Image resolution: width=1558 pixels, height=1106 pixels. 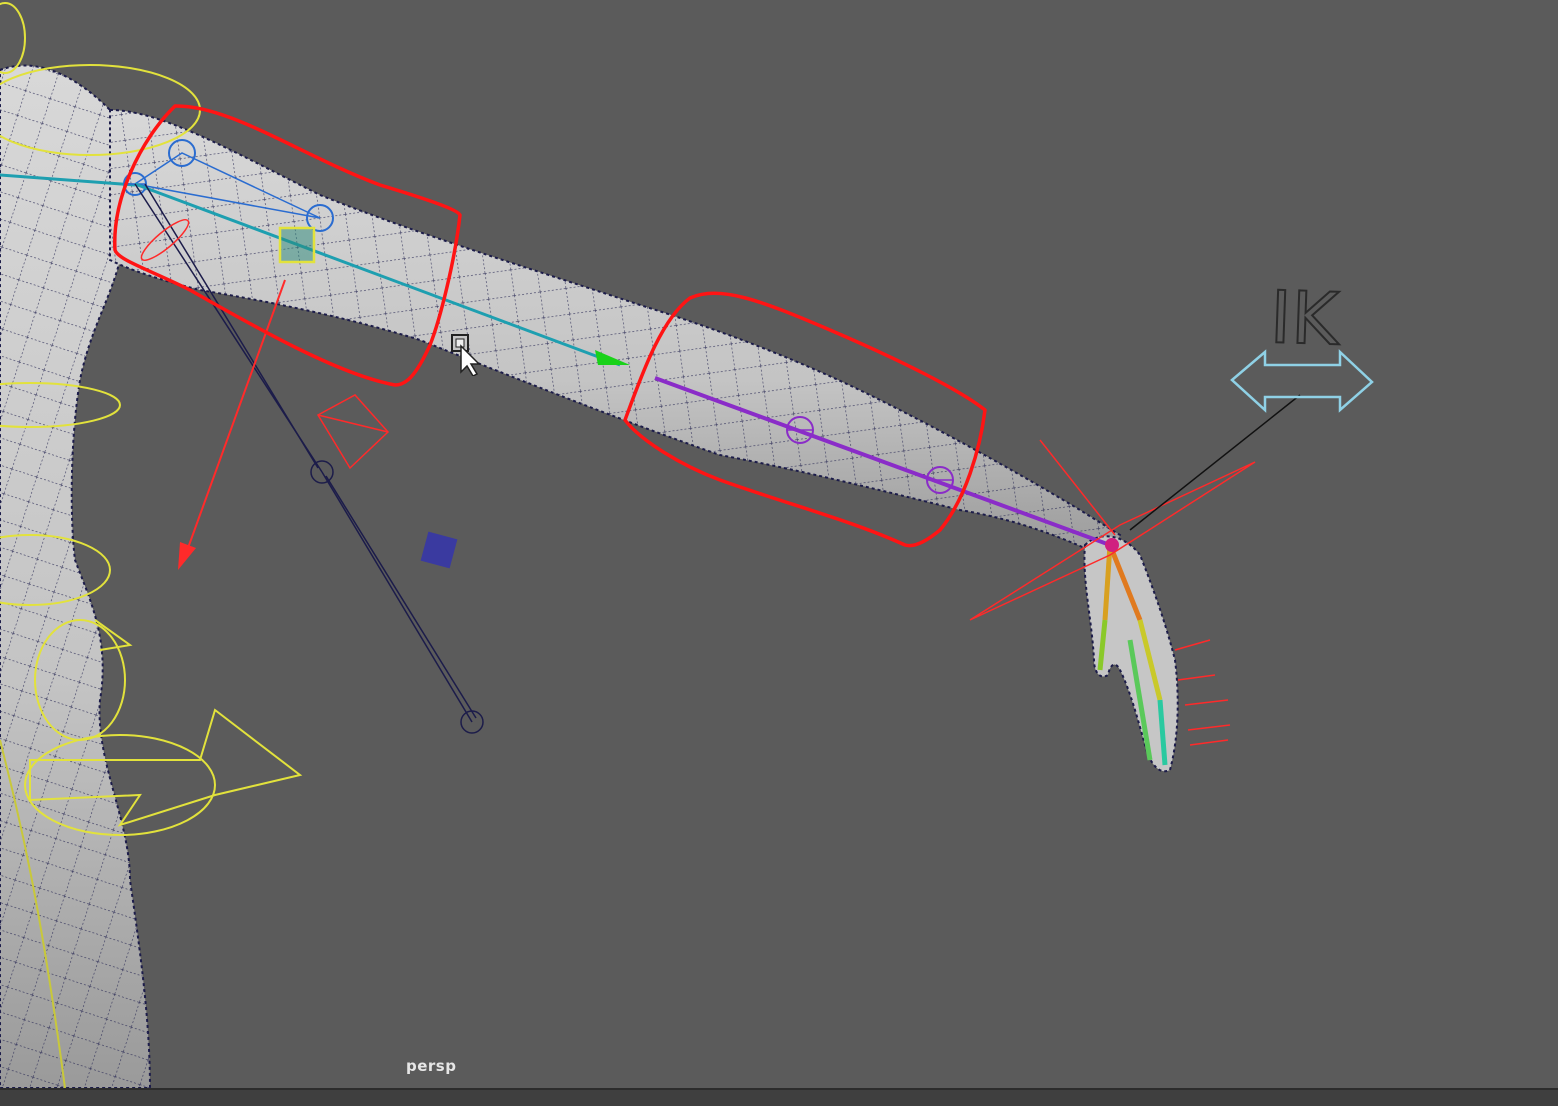 I want to click on pole-vector-locator, so click(x=439, y=550).